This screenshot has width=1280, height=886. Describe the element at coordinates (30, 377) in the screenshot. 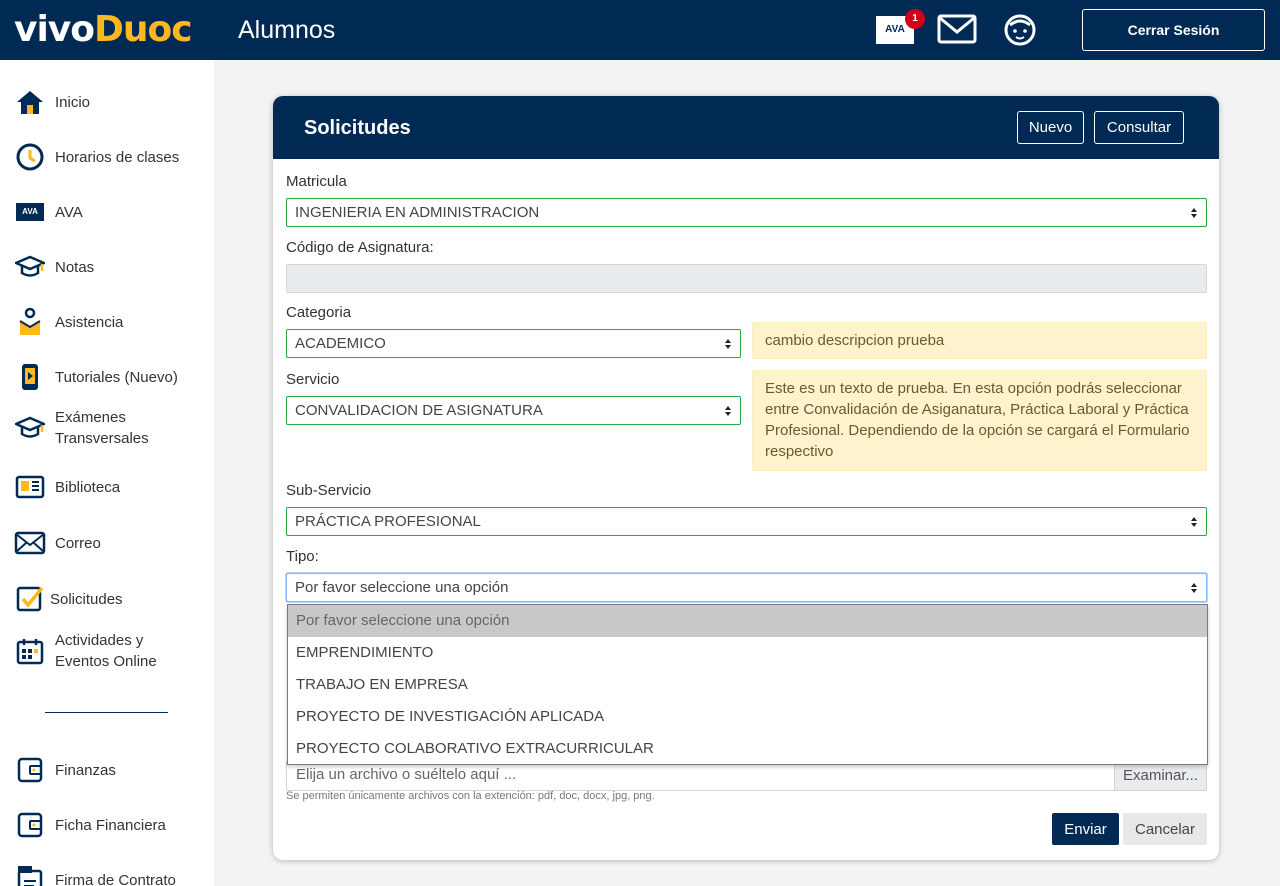

I see `tablet-play-icon` at that location.